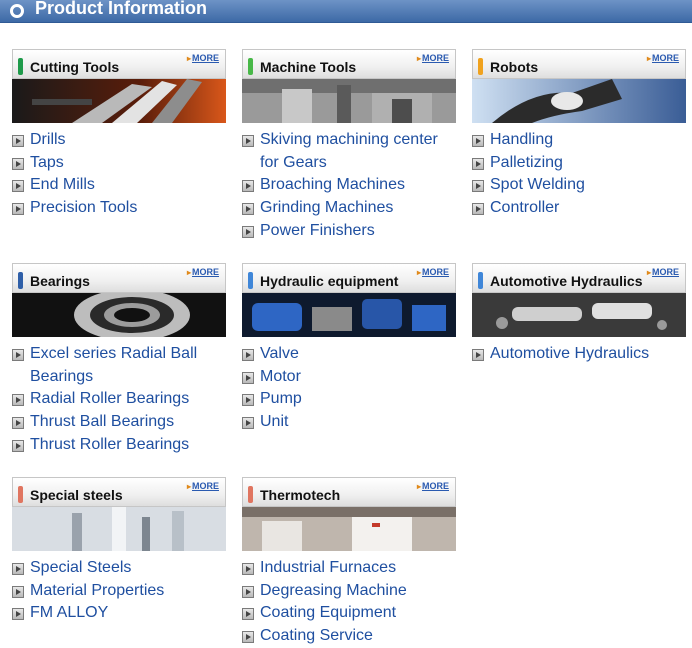 This screenshot has height=648, width=692. I want to click on category-title: Cutting Tools, so click(75, 67).